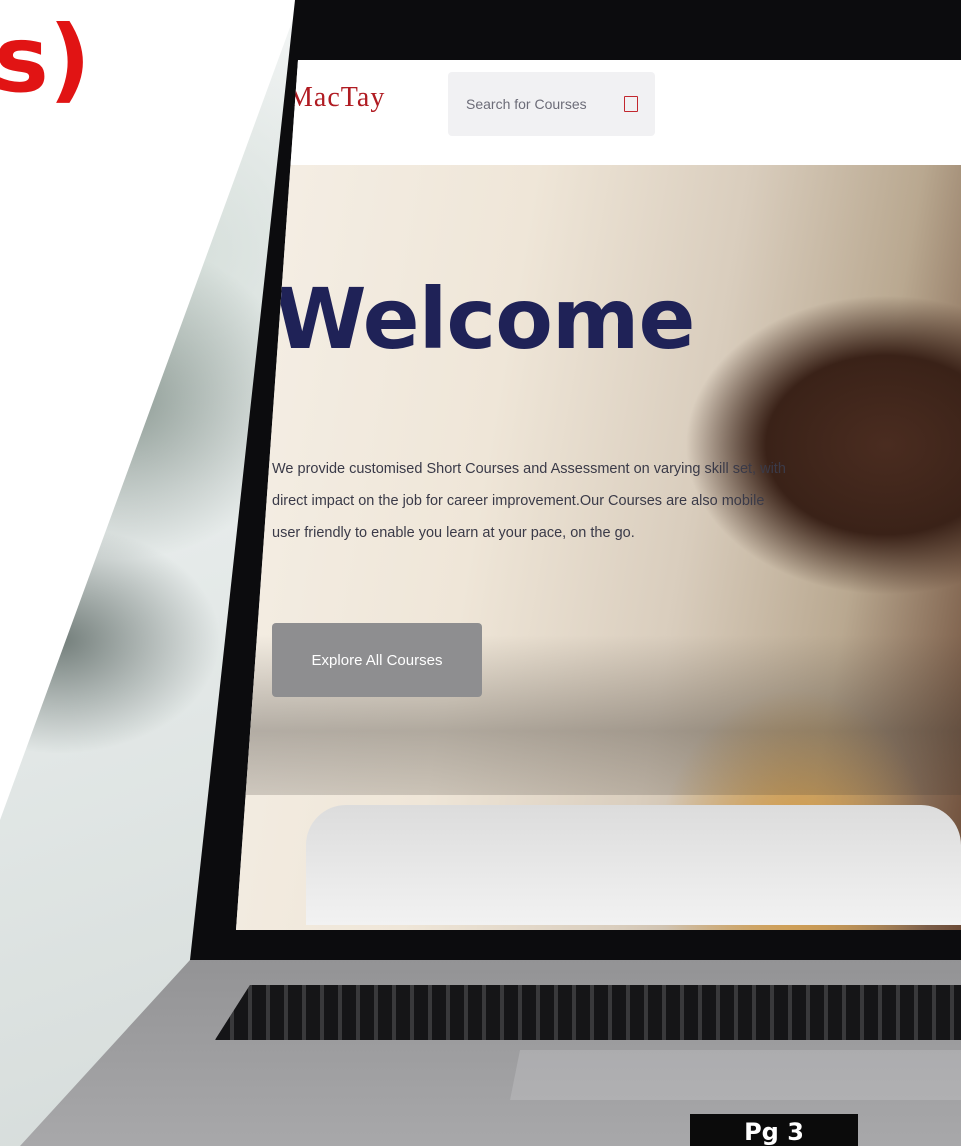 The width and height of the screenshot is (961, 1146). Describe the element at coordinates (633, 865) in the screenshot. I see `hero-photo-laptop` at that location.